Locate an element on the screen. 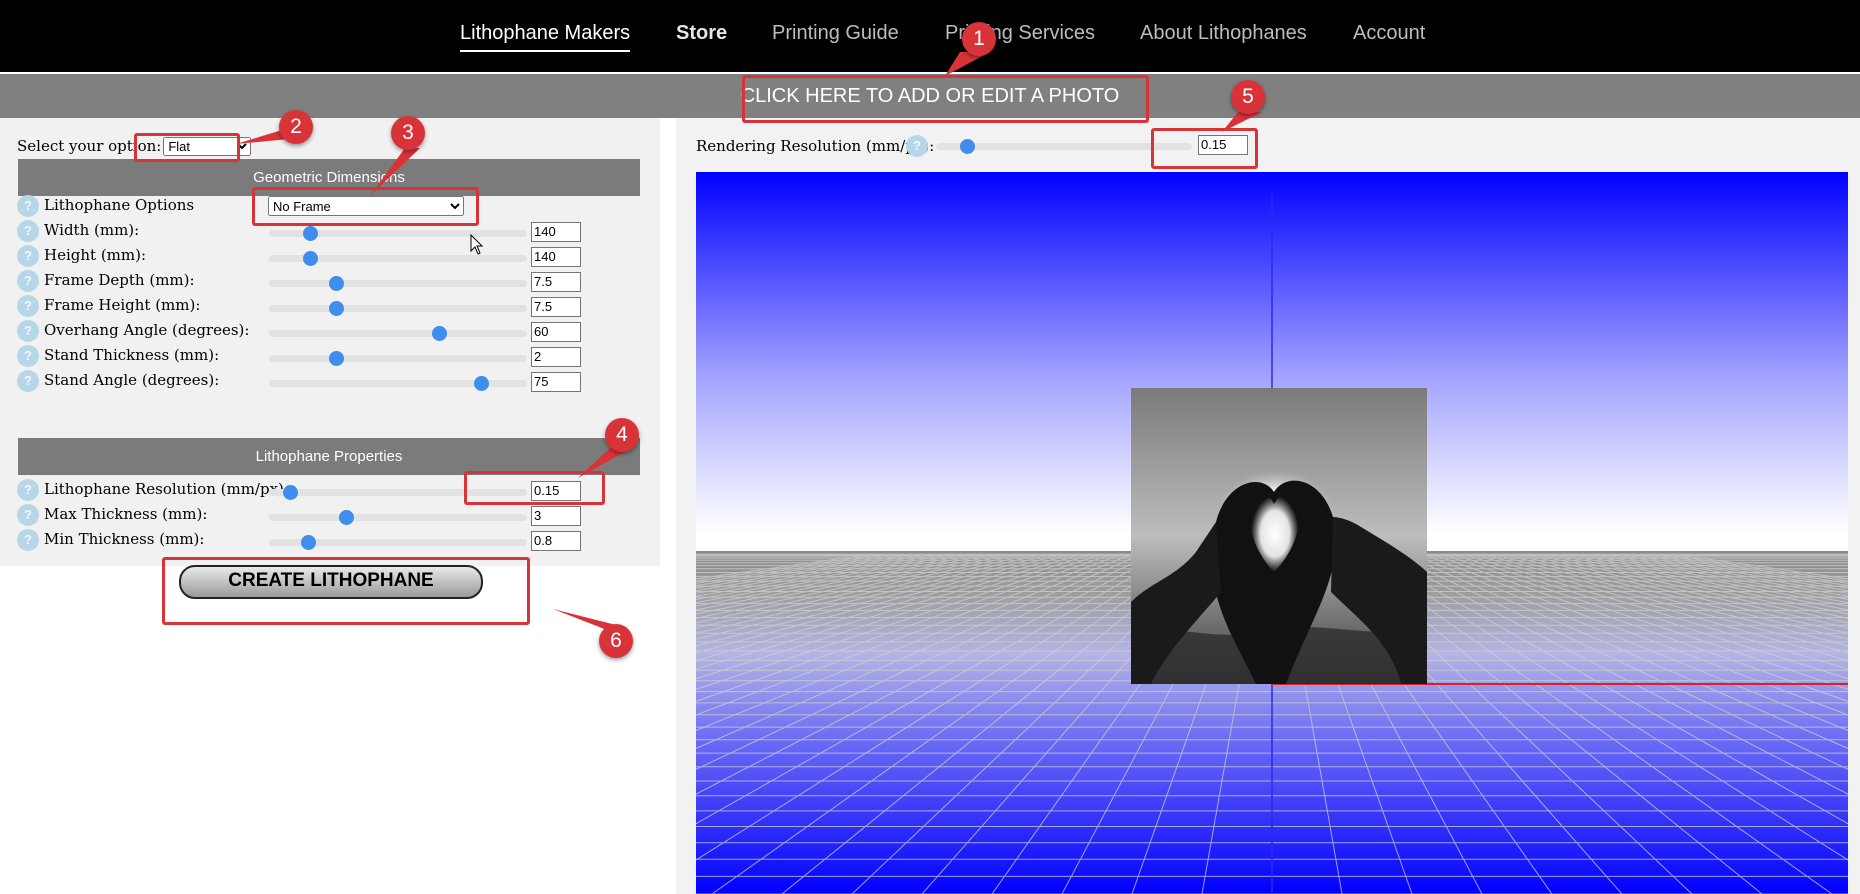 The image size is (1860, 894). annotation-marker-4: 4 is located at coordinates (622, 435).